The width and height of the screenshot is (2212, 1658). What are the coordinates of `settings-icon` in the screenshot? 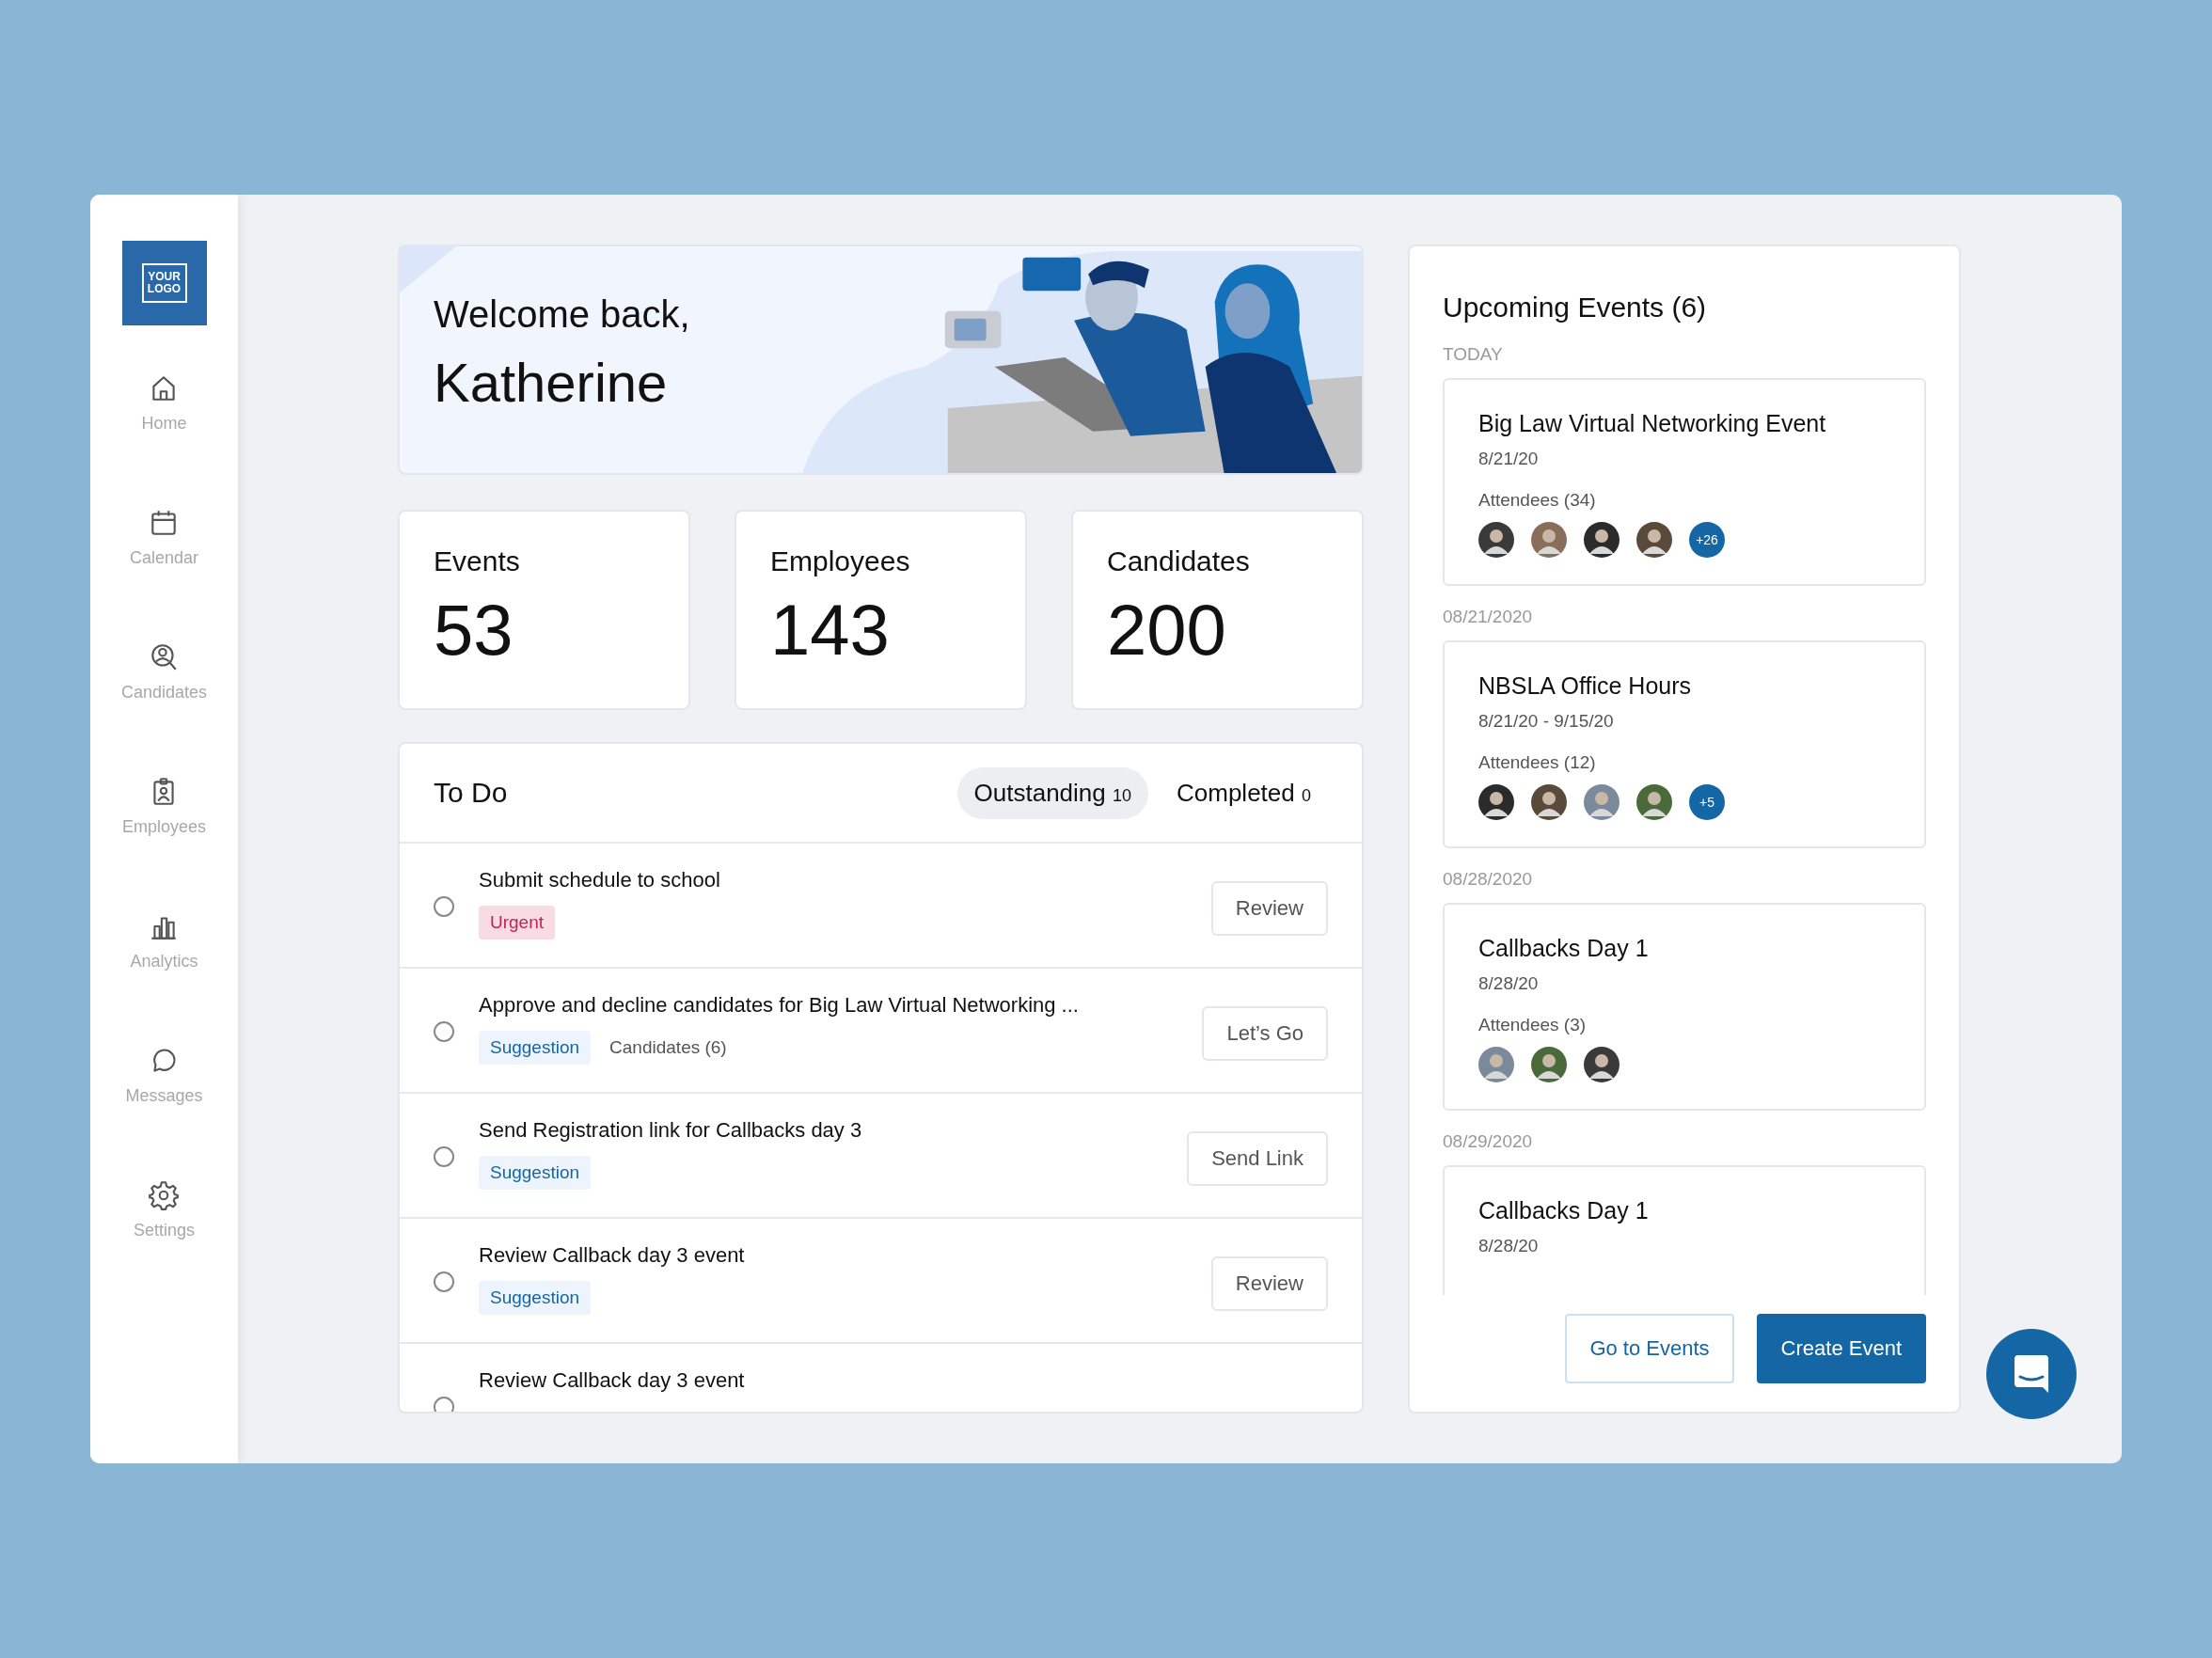 It's located at (164, 1195).